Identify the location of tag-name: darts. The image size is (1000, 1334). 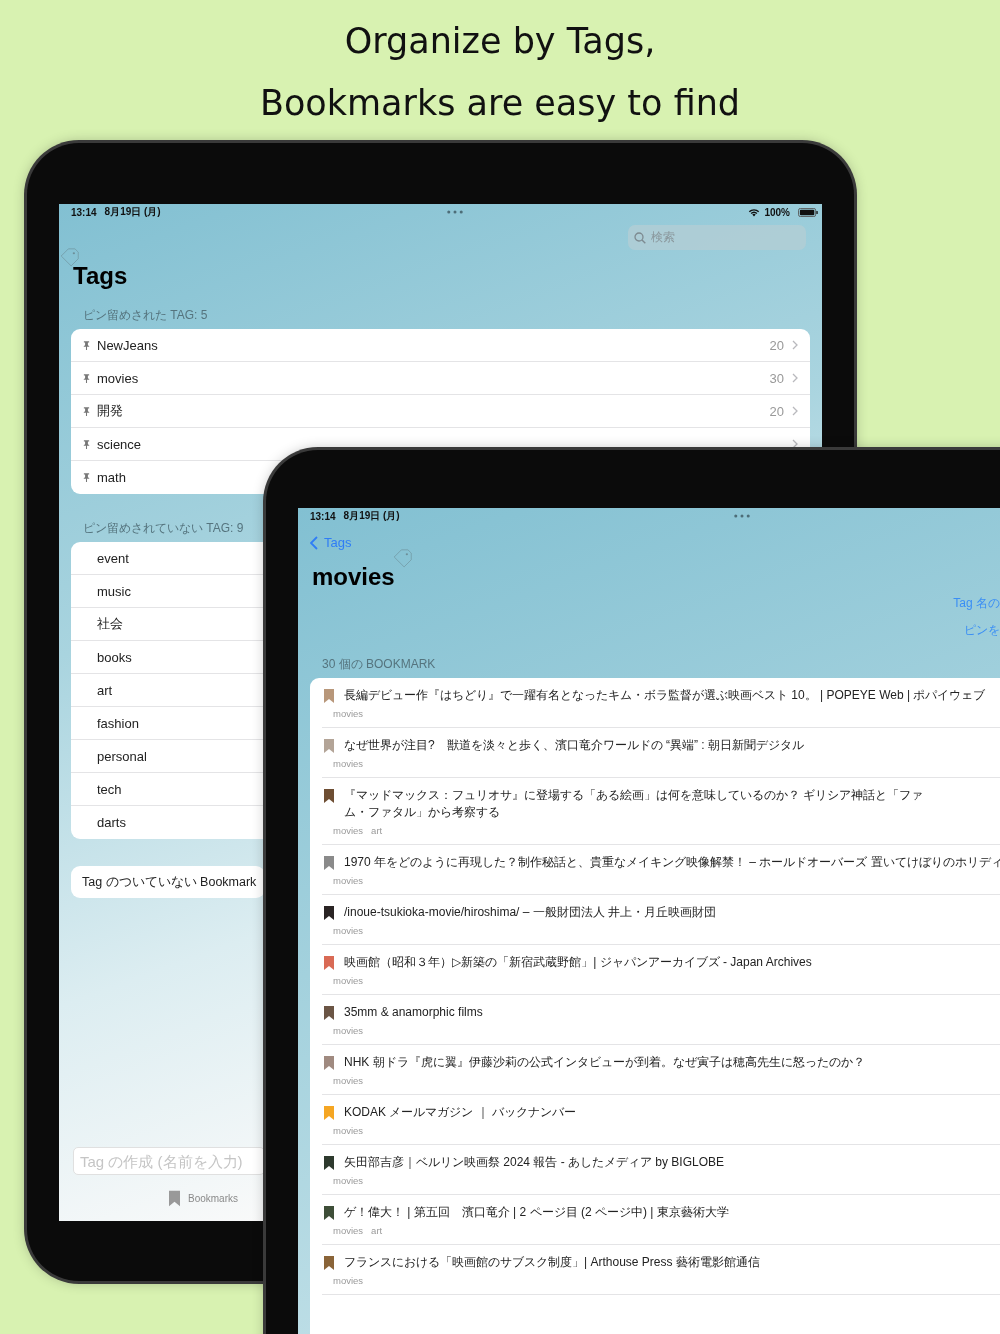
(104, 822).